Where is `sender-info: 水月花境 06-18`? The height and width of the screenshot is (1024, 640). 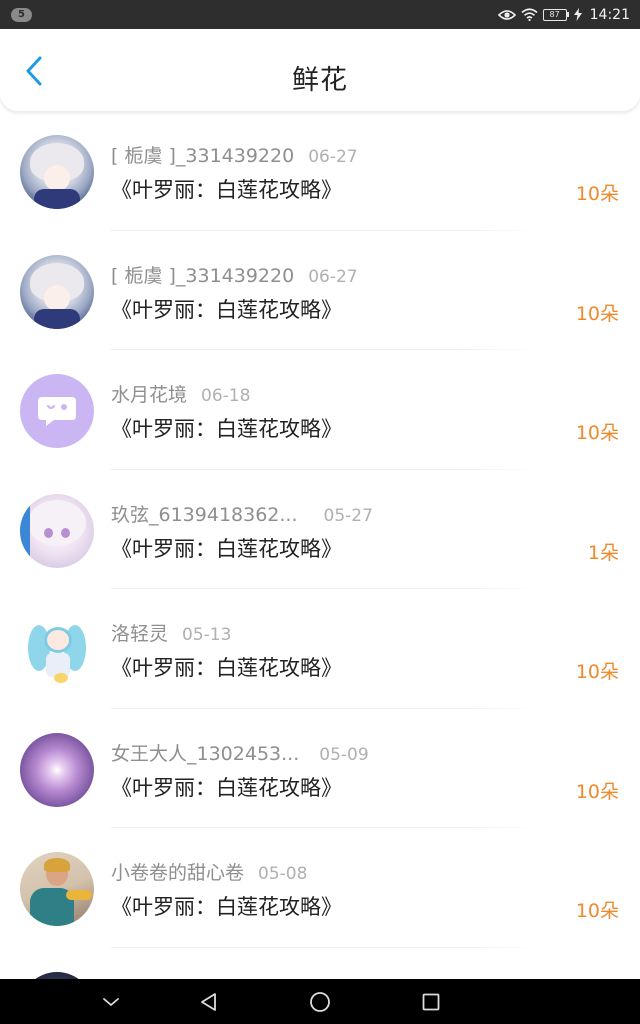 sender-info: 水月花境 06-18 is located at coordinates (180, 393).